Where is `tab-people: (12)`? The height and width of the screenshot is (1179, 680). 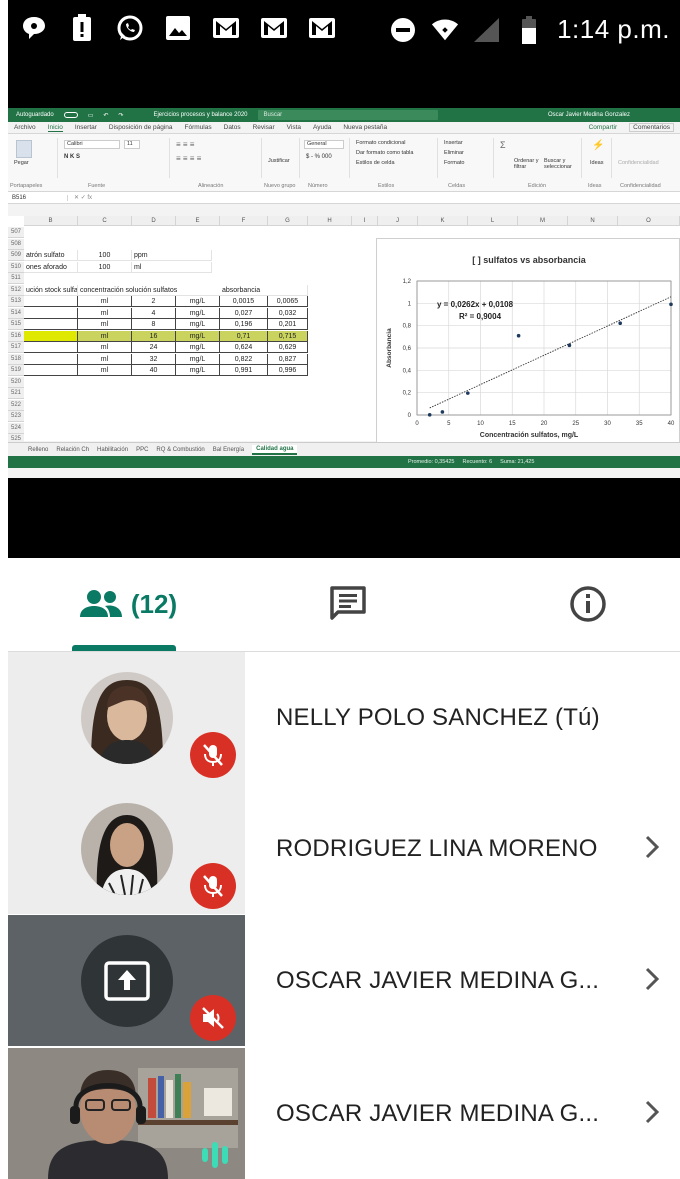 tab-people: (12) is located at coordinates (128, 604).